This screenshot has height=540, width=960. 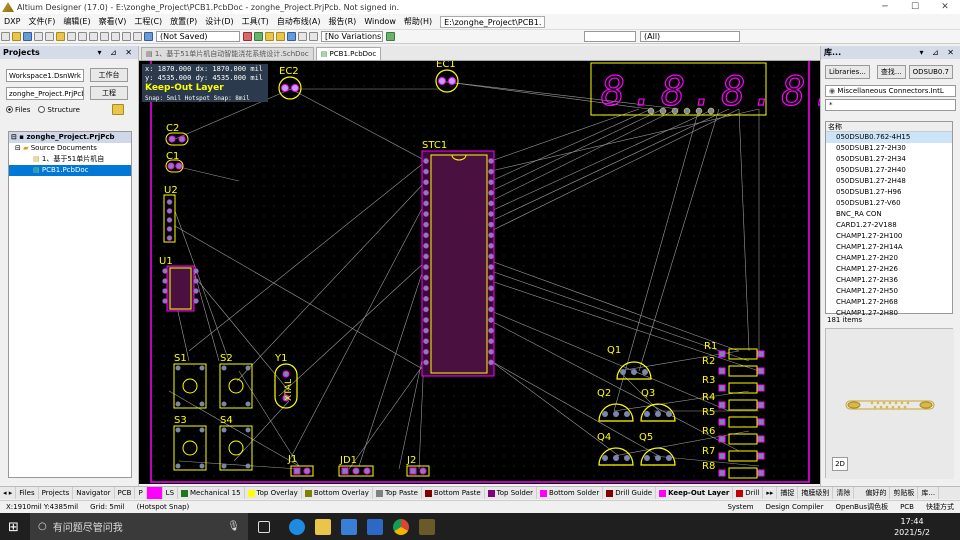 What do you see at coordinates (630, 493) in the screenshot?
I see `layer-tab: Drill Guide` at bounding box center [630, 493].